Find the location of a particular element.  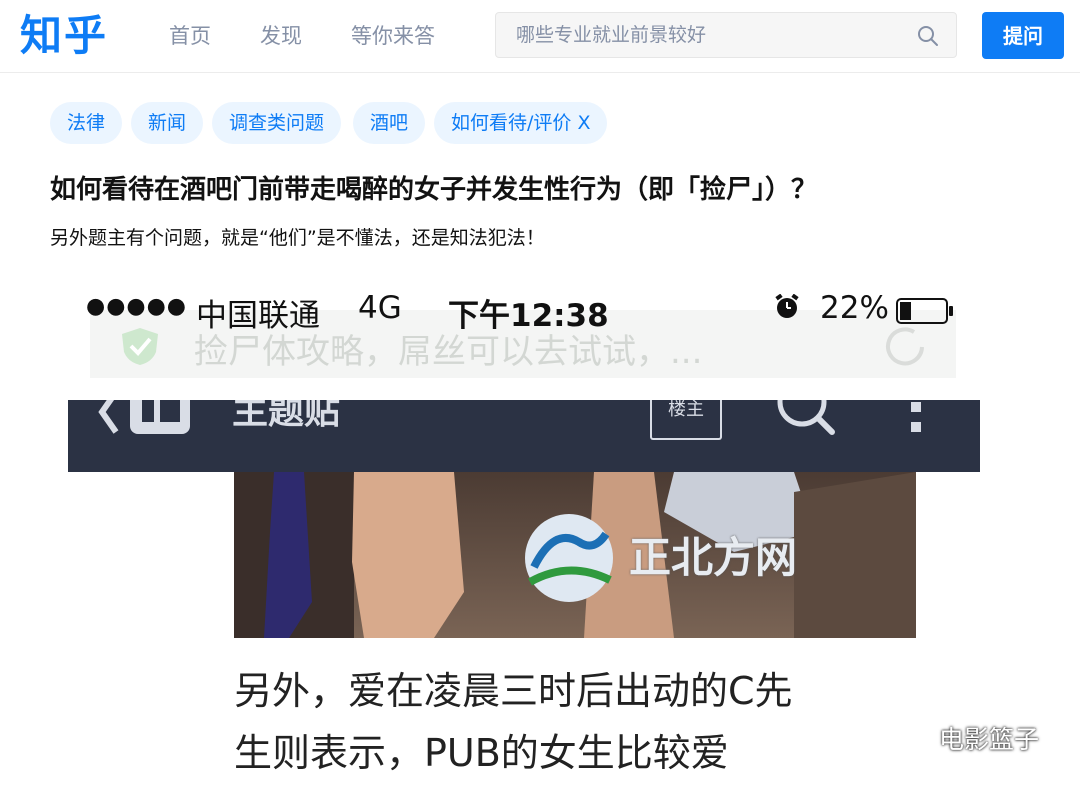

top-nav-bar: 知乎 首页 发现 等你来答 提问 is located at coordinates (540, 36).